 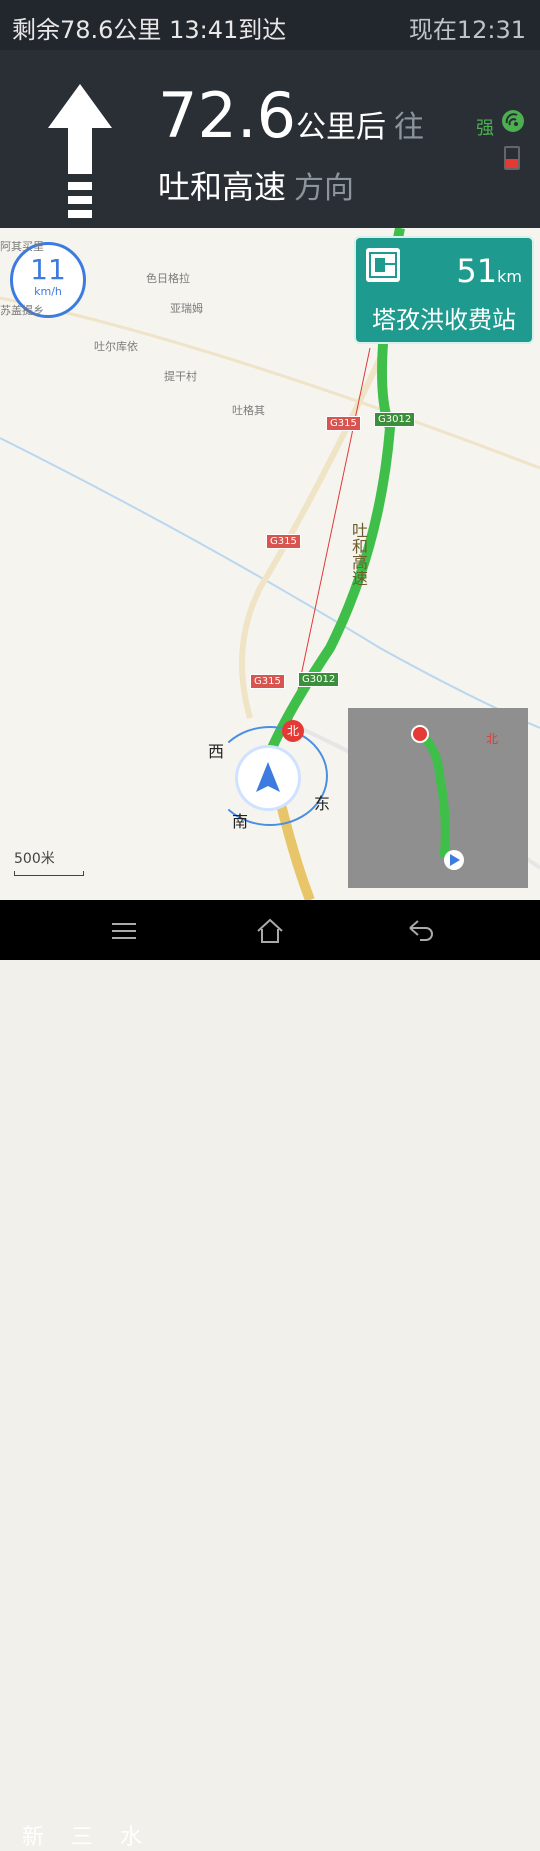 I want to click on place-label: 色日格拉, so click(x=168, y=278).